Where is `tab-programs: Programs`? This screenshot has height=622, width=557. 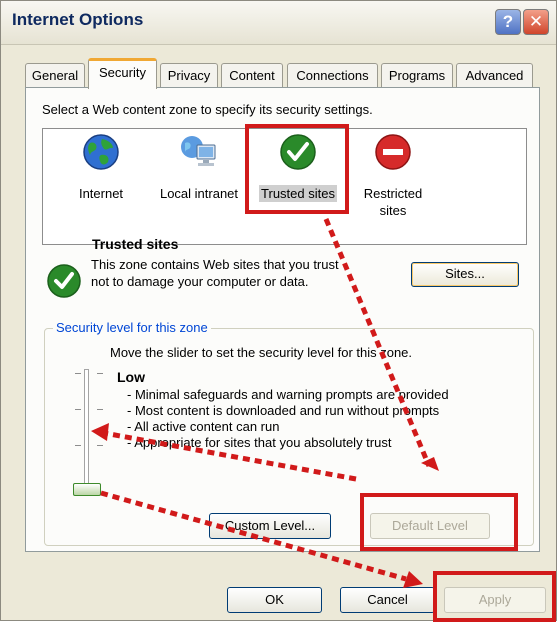
tab-programs: Programs is located at coordinates (417, 75).